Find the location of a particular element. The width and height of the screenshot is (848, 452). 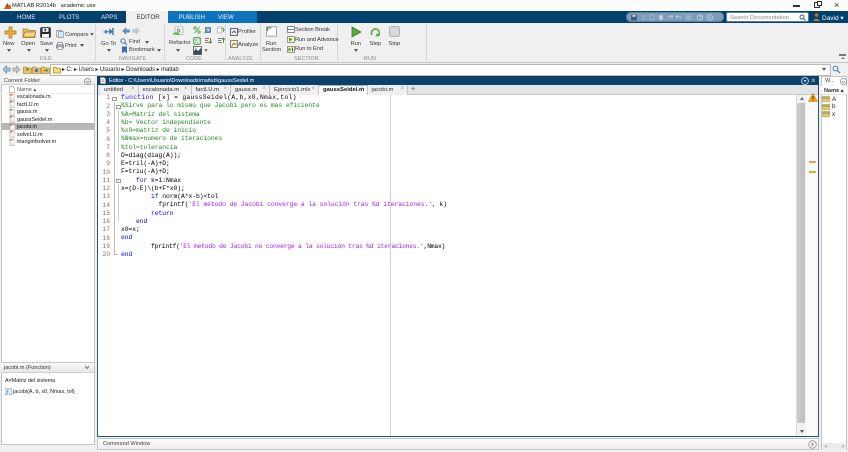

svg-text: 5 is located at coordinates (196, 42).